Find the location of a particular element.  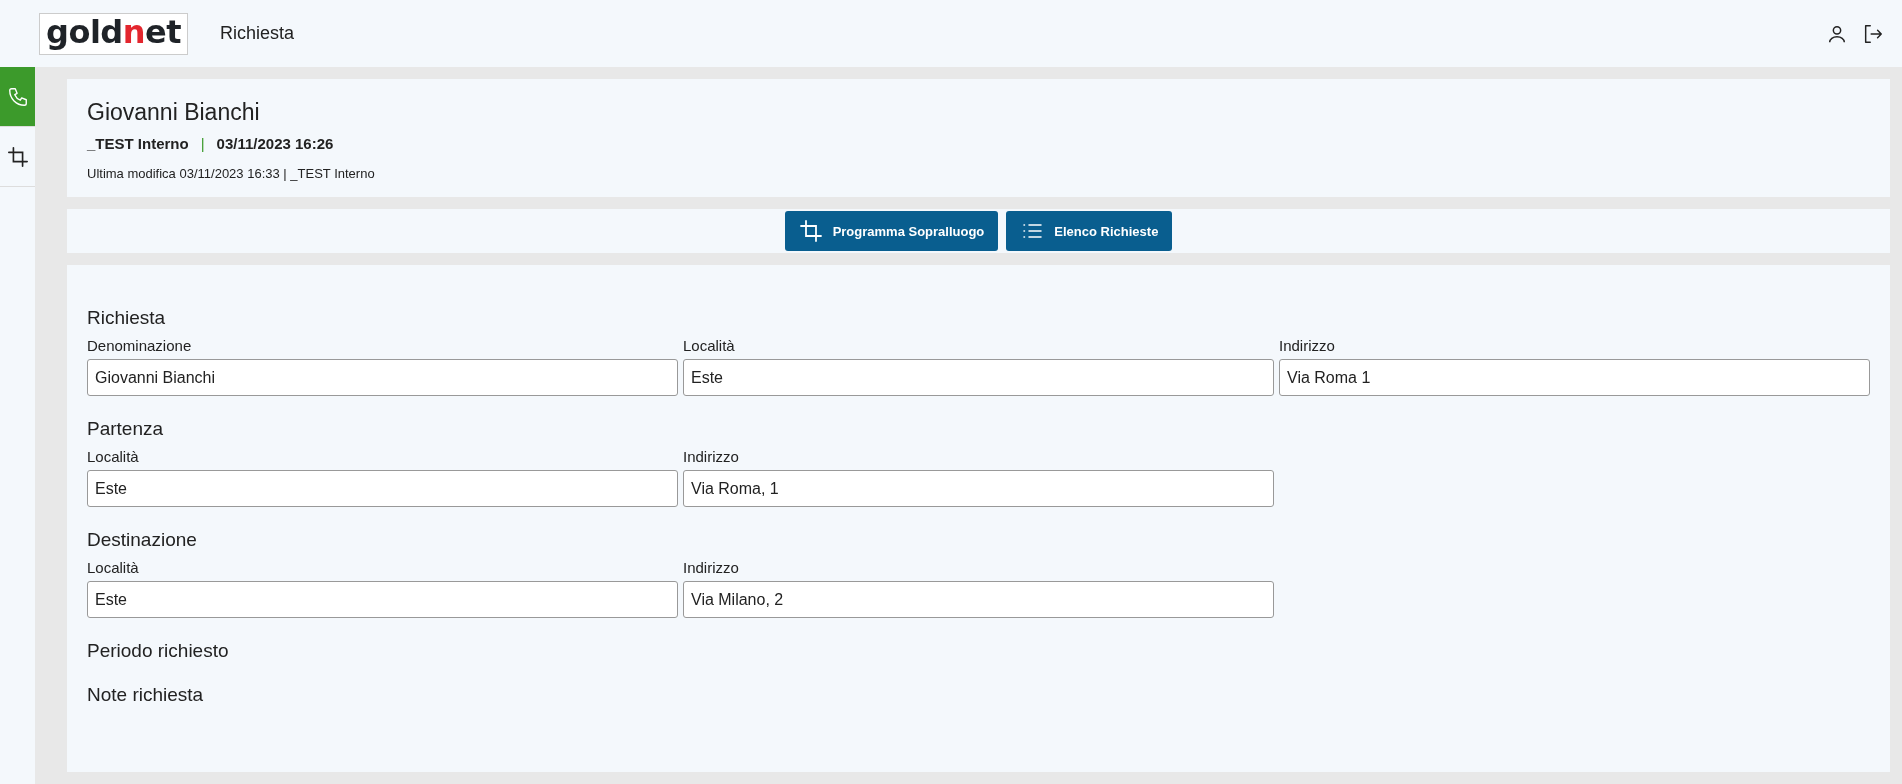

input-field: Giovanni Bianchi is located at coordinates (382, 377).